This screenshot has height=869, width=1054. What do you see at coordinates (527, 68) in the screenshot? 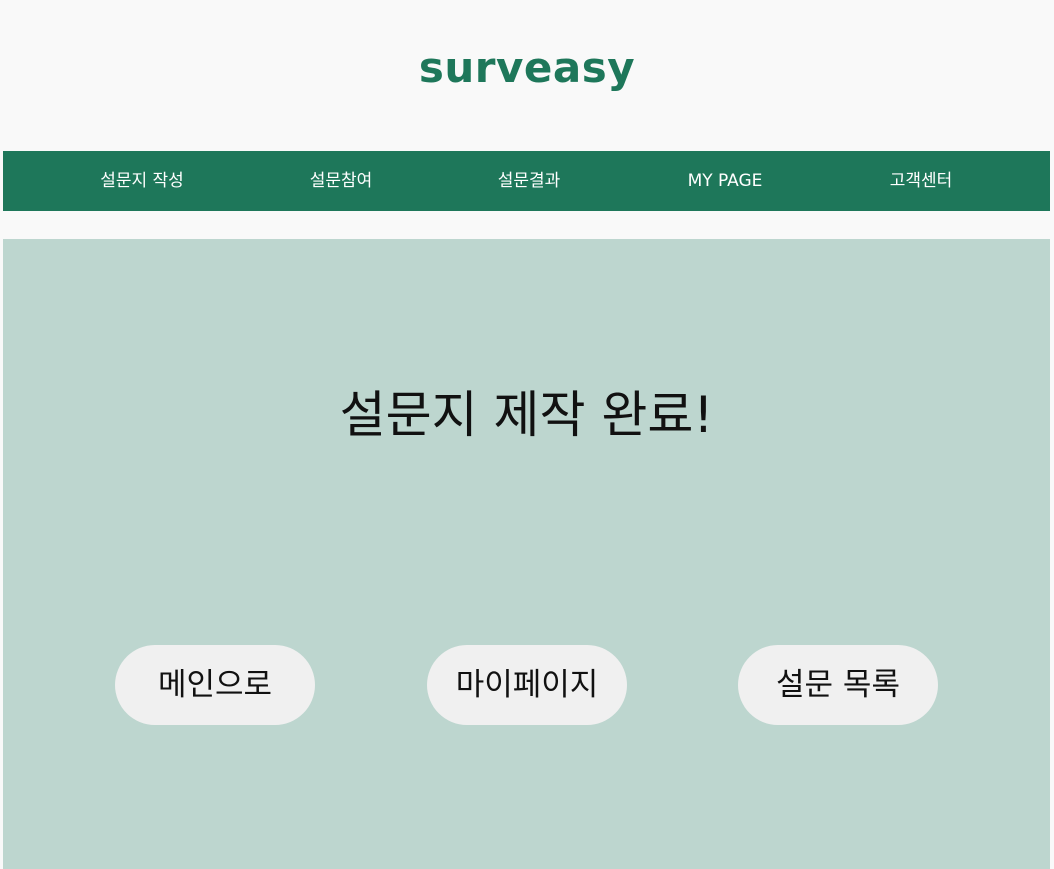
I see `site-logo: surveasy` at bounding box center [527, 68].